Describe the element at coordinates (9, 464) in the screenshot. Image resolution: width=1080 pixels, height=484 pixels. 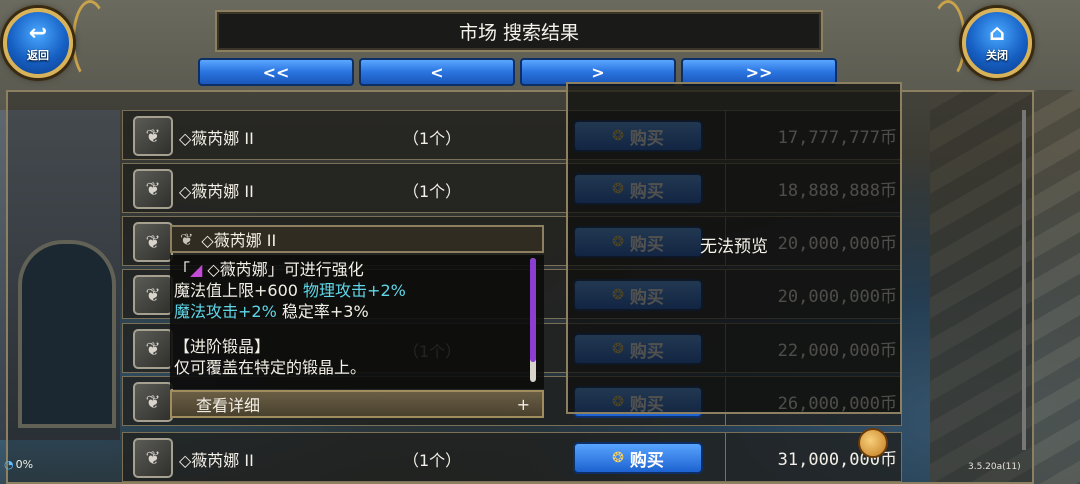
I see `wifi-icon: ◔` at that location.